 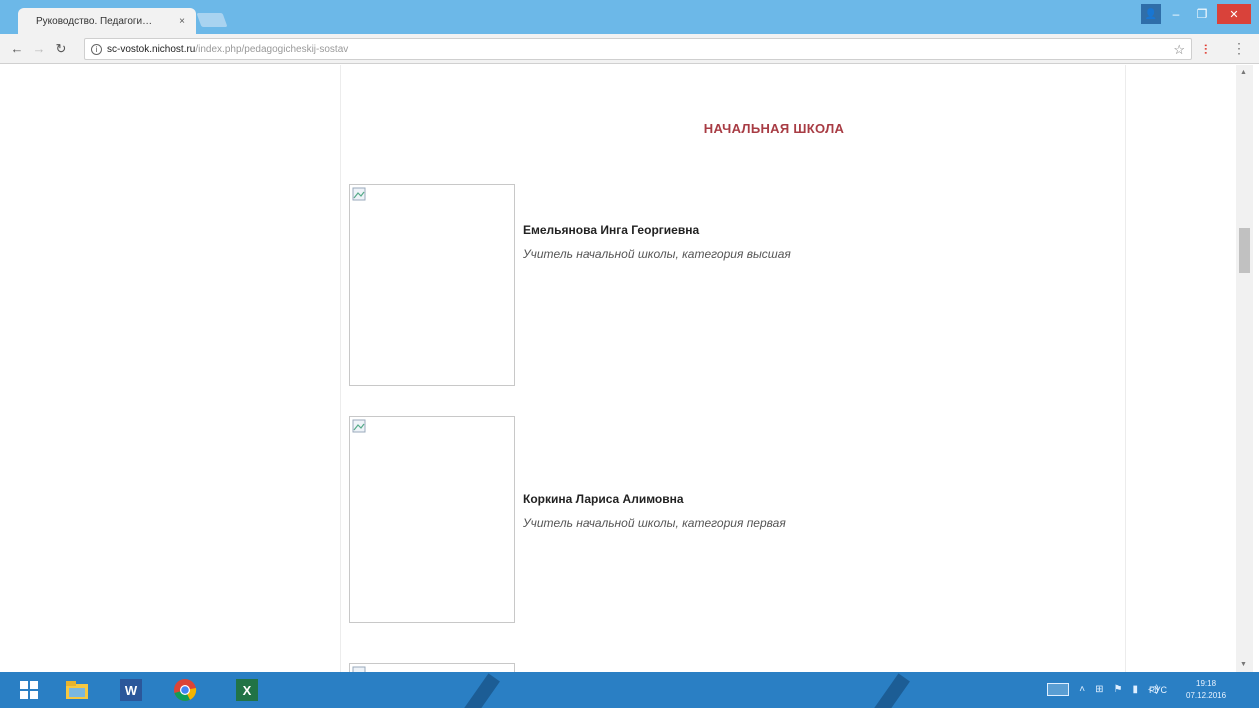 What do you see at coordinates (1243, 664) in the screenshot?
I see `scroll-down-arrow-icon: ▼` at bounding box center [1243, 664].